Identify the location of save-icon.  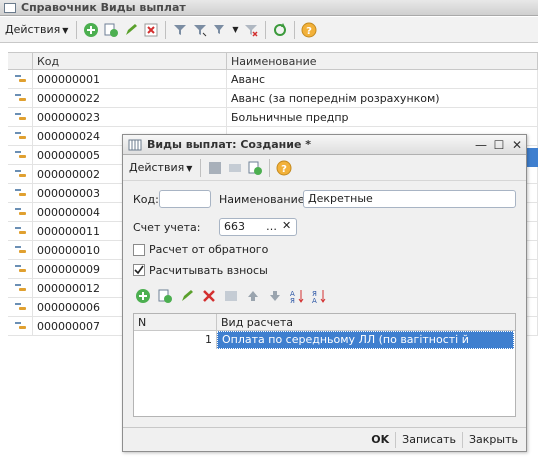
(215, 168).